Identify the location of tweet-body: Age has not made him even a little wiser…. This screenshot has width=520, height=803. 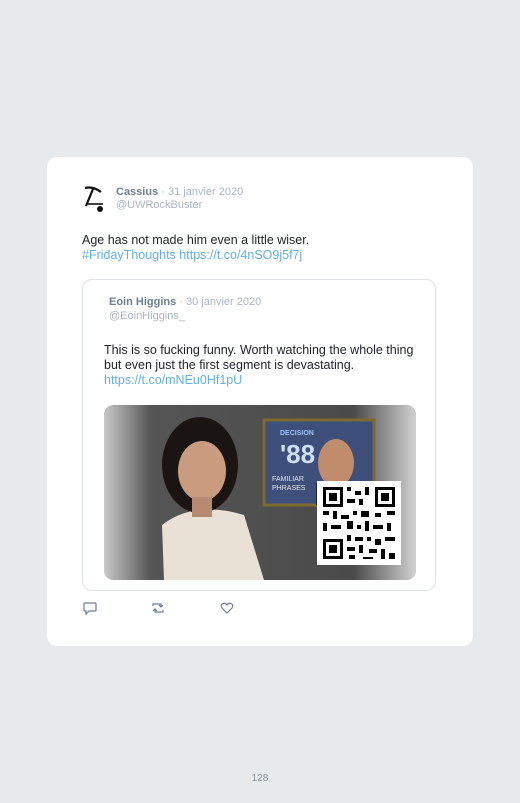
(196, 240).